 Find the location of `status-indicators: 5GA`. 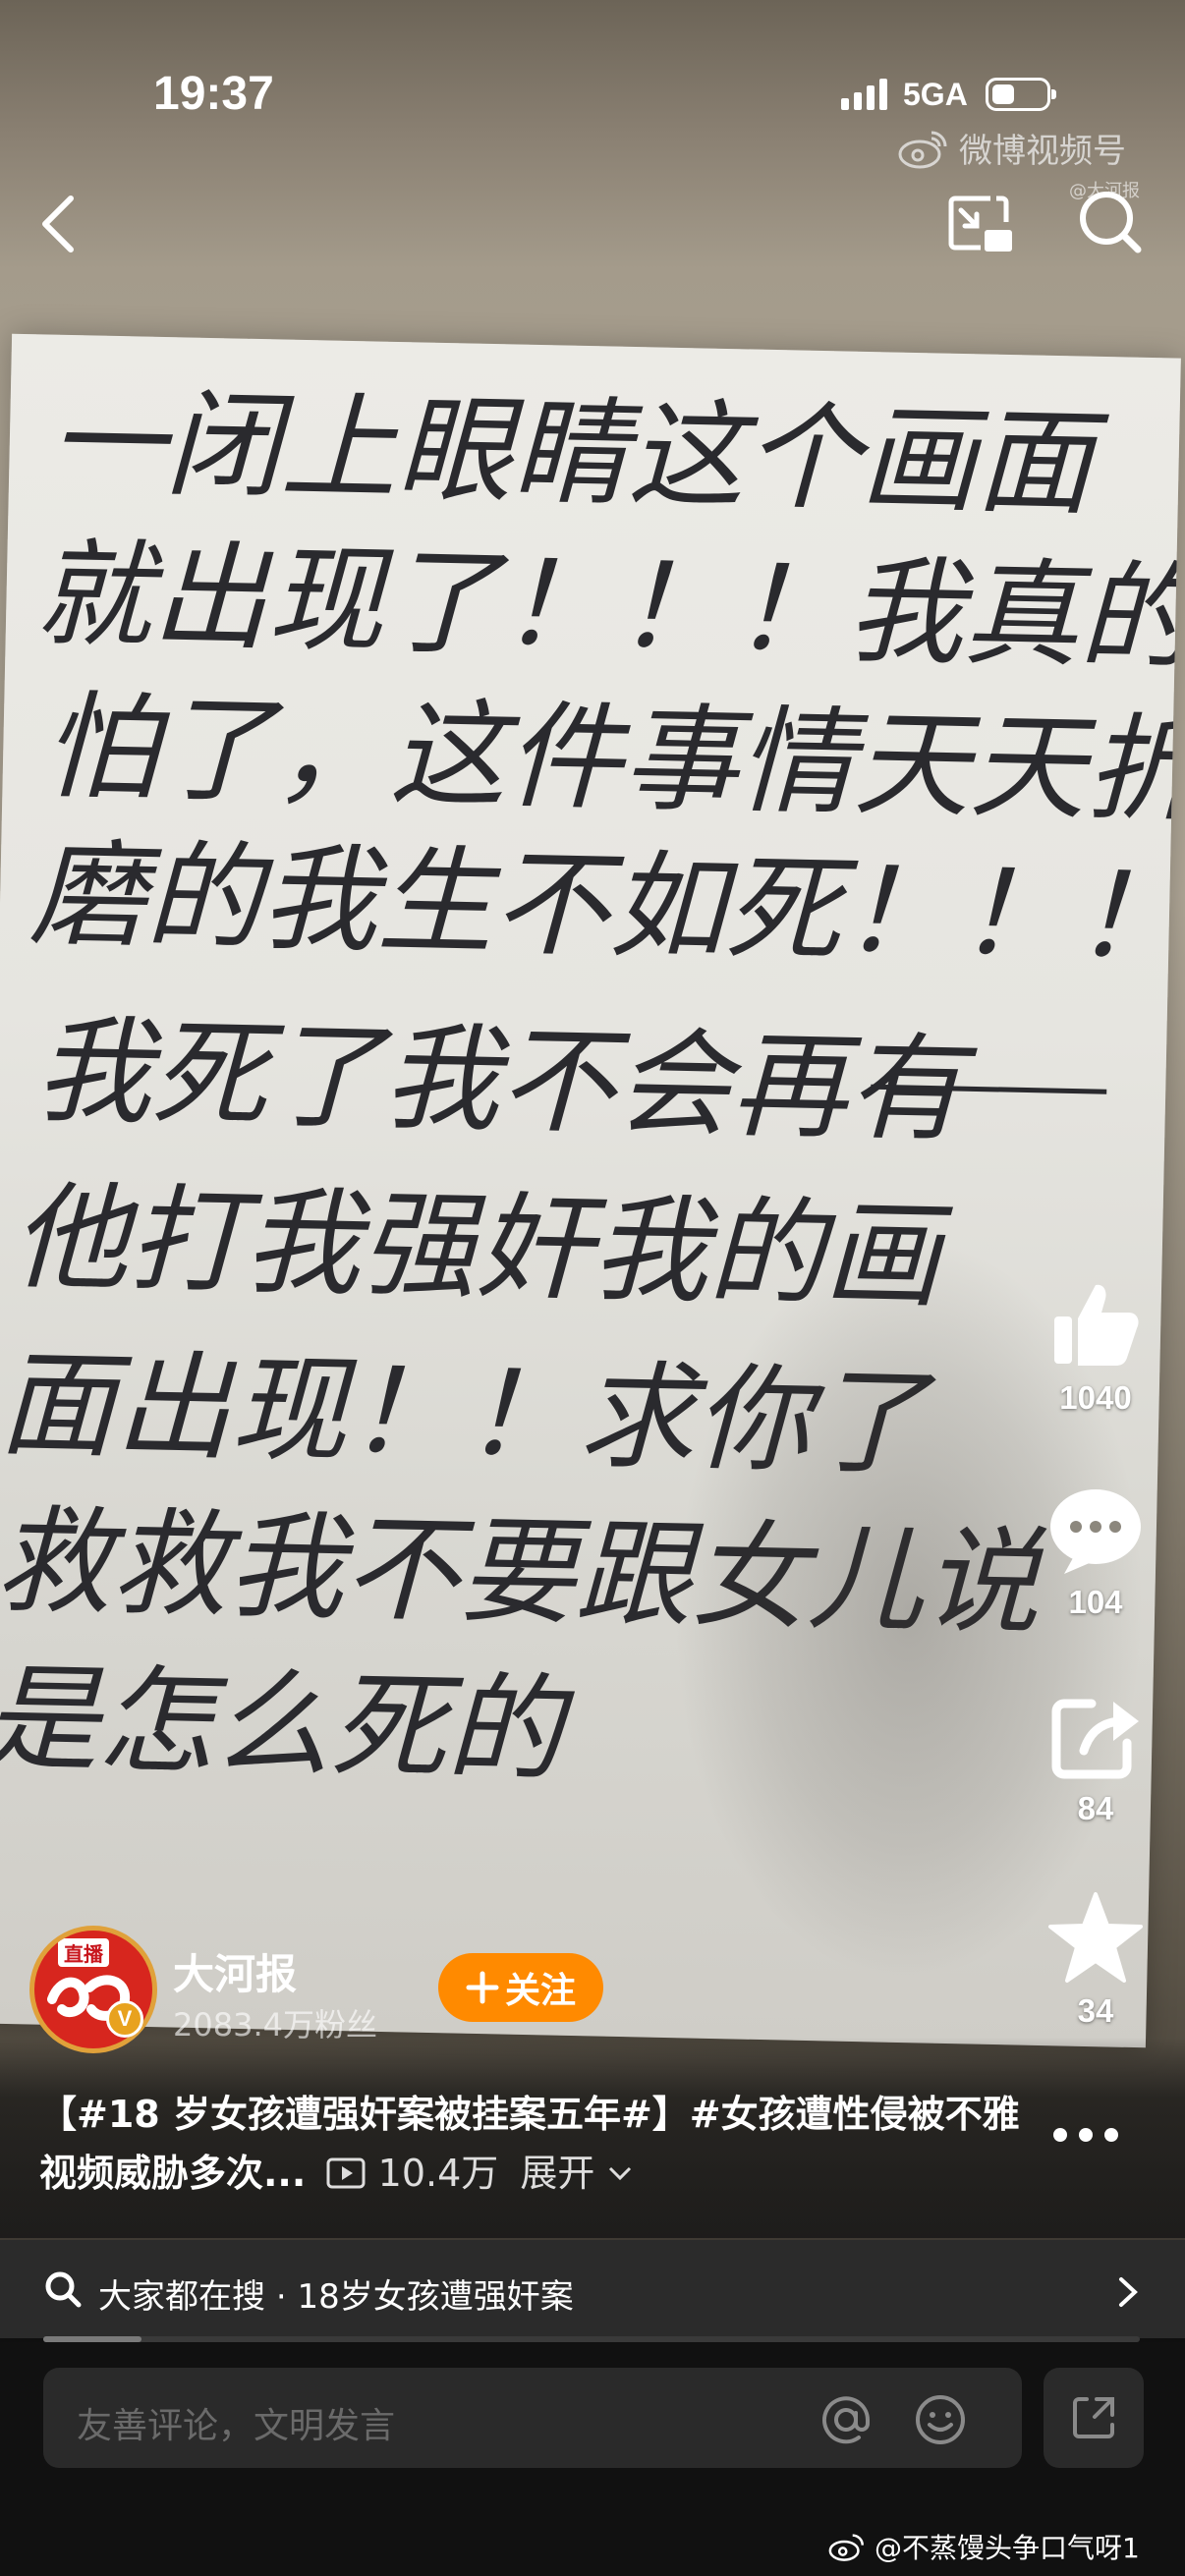

status-indicators: 5GA is located at coordinates (949, 94).